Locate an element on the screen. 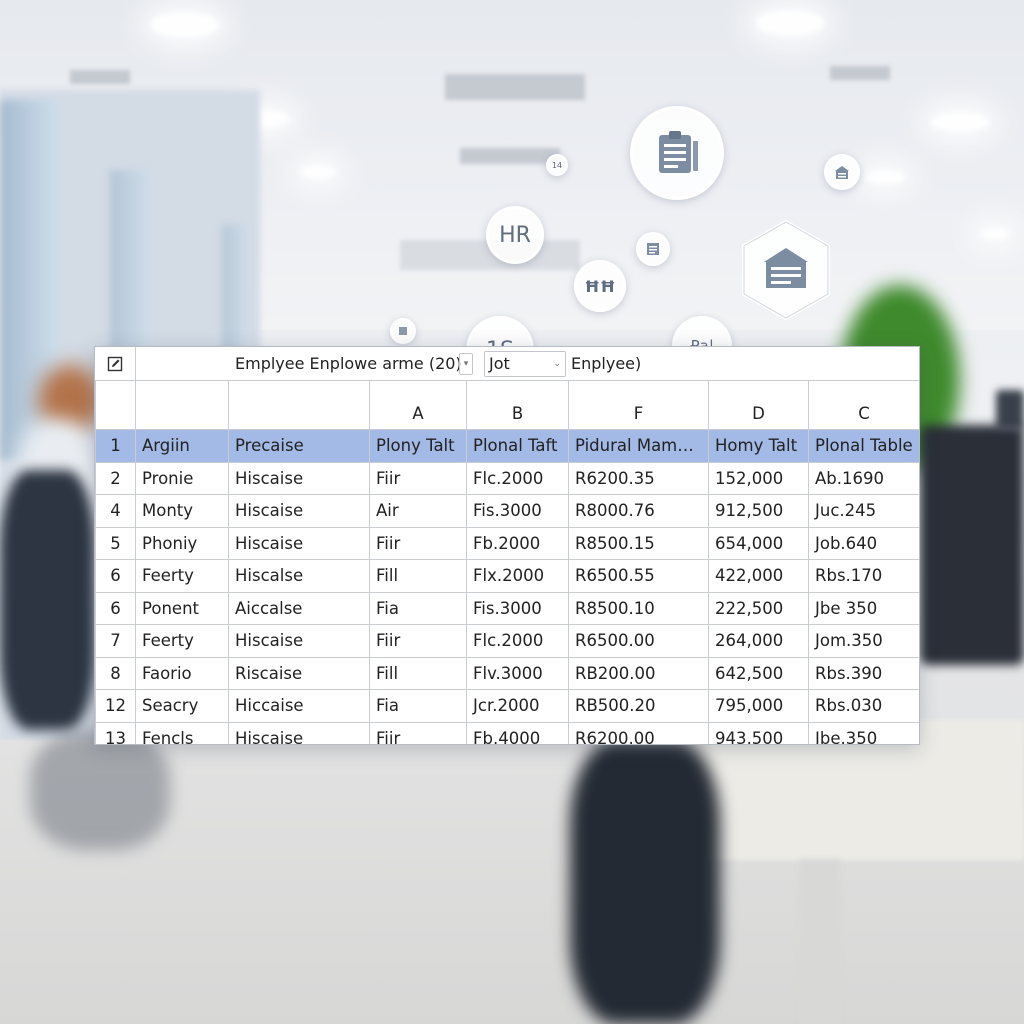  table-cell: Rbs.030 is located at coordinates (863, 706).